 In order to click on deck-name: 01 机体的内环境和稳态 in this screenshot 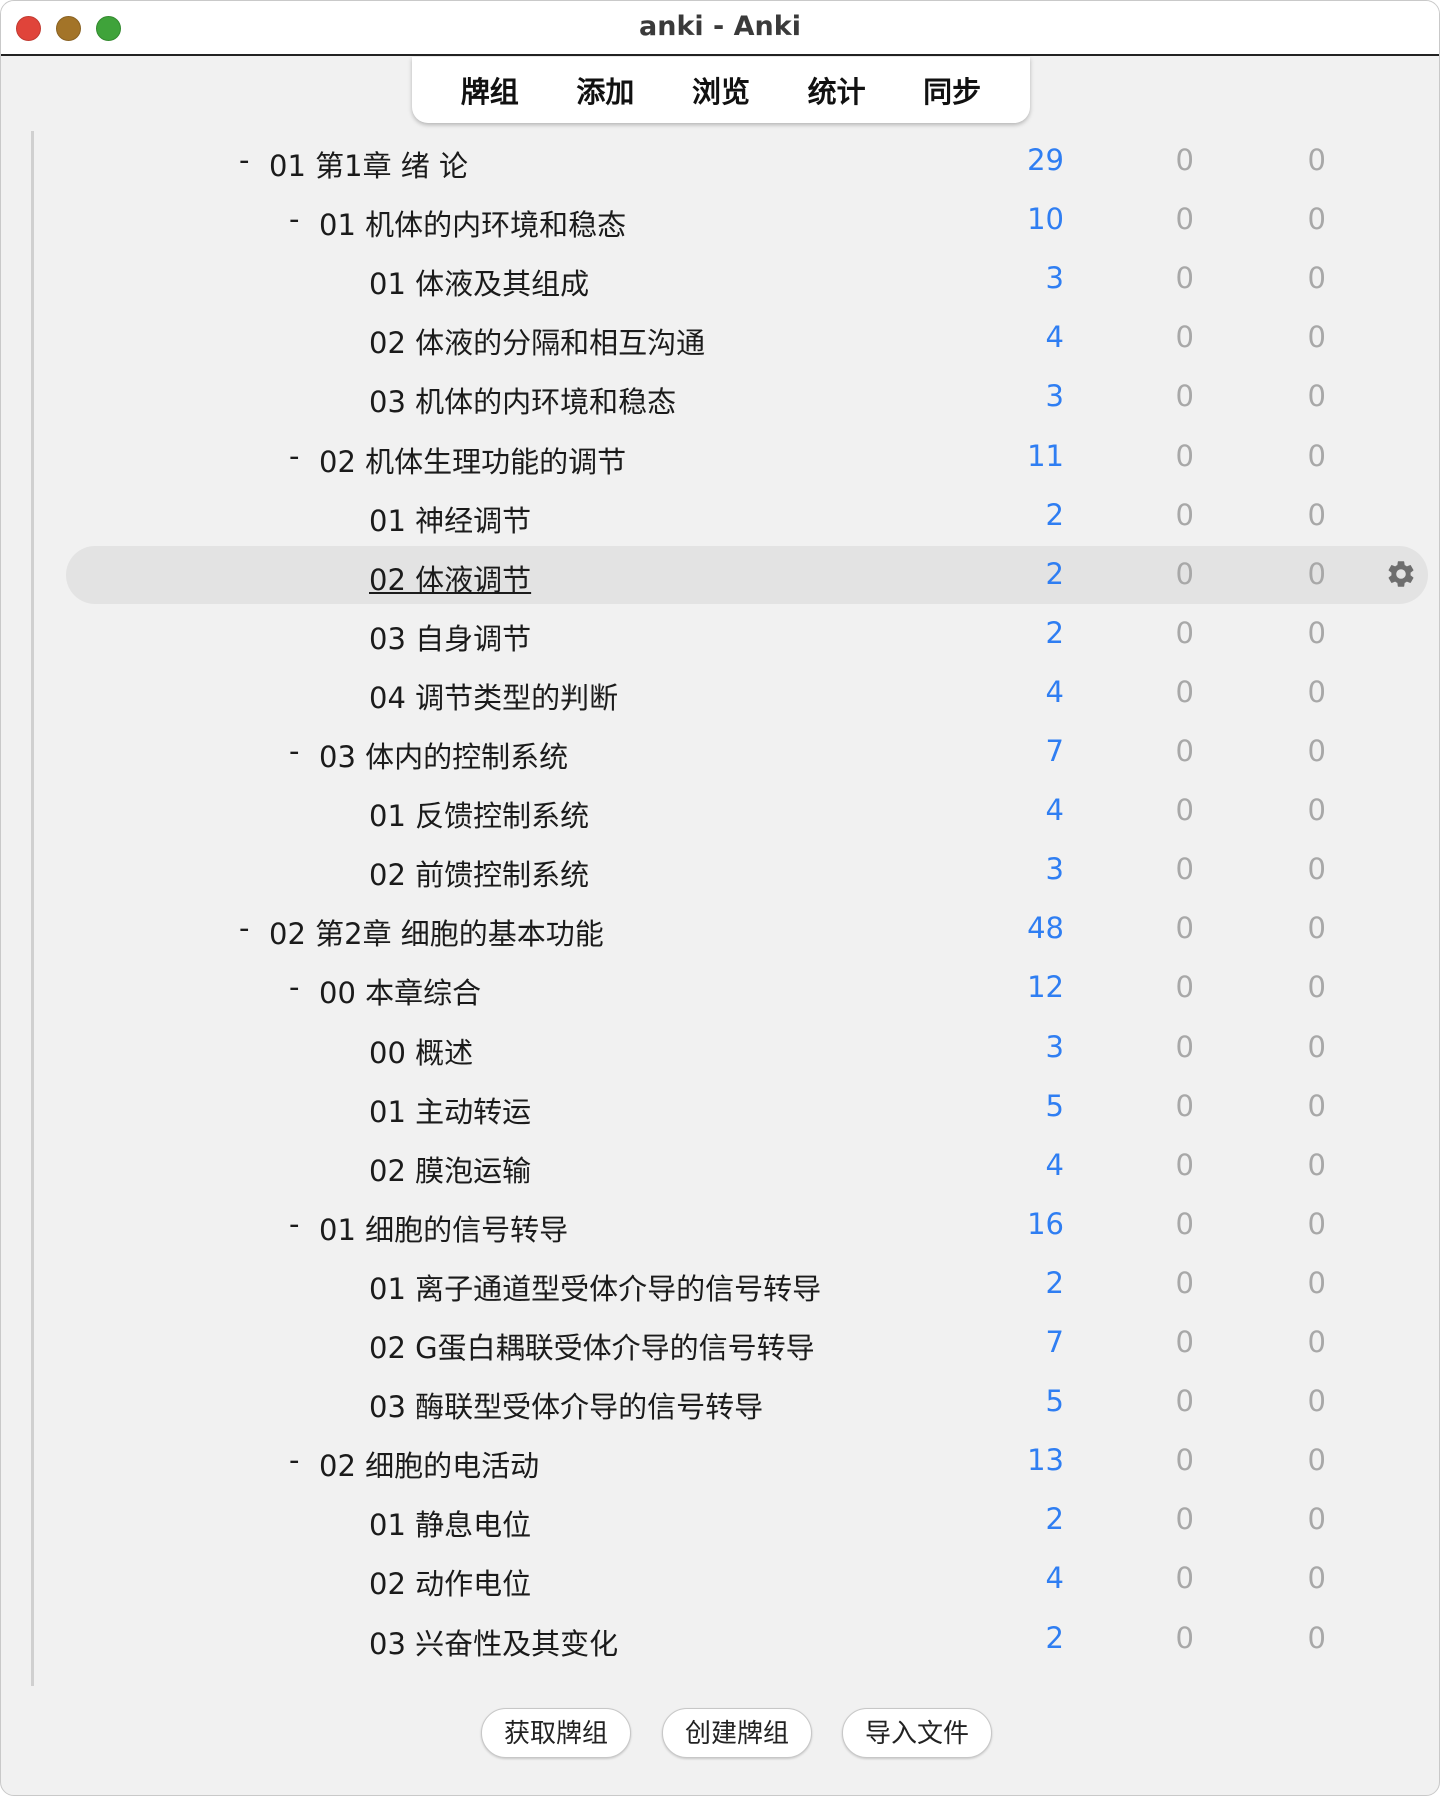, I will do `click(472, 223)`.